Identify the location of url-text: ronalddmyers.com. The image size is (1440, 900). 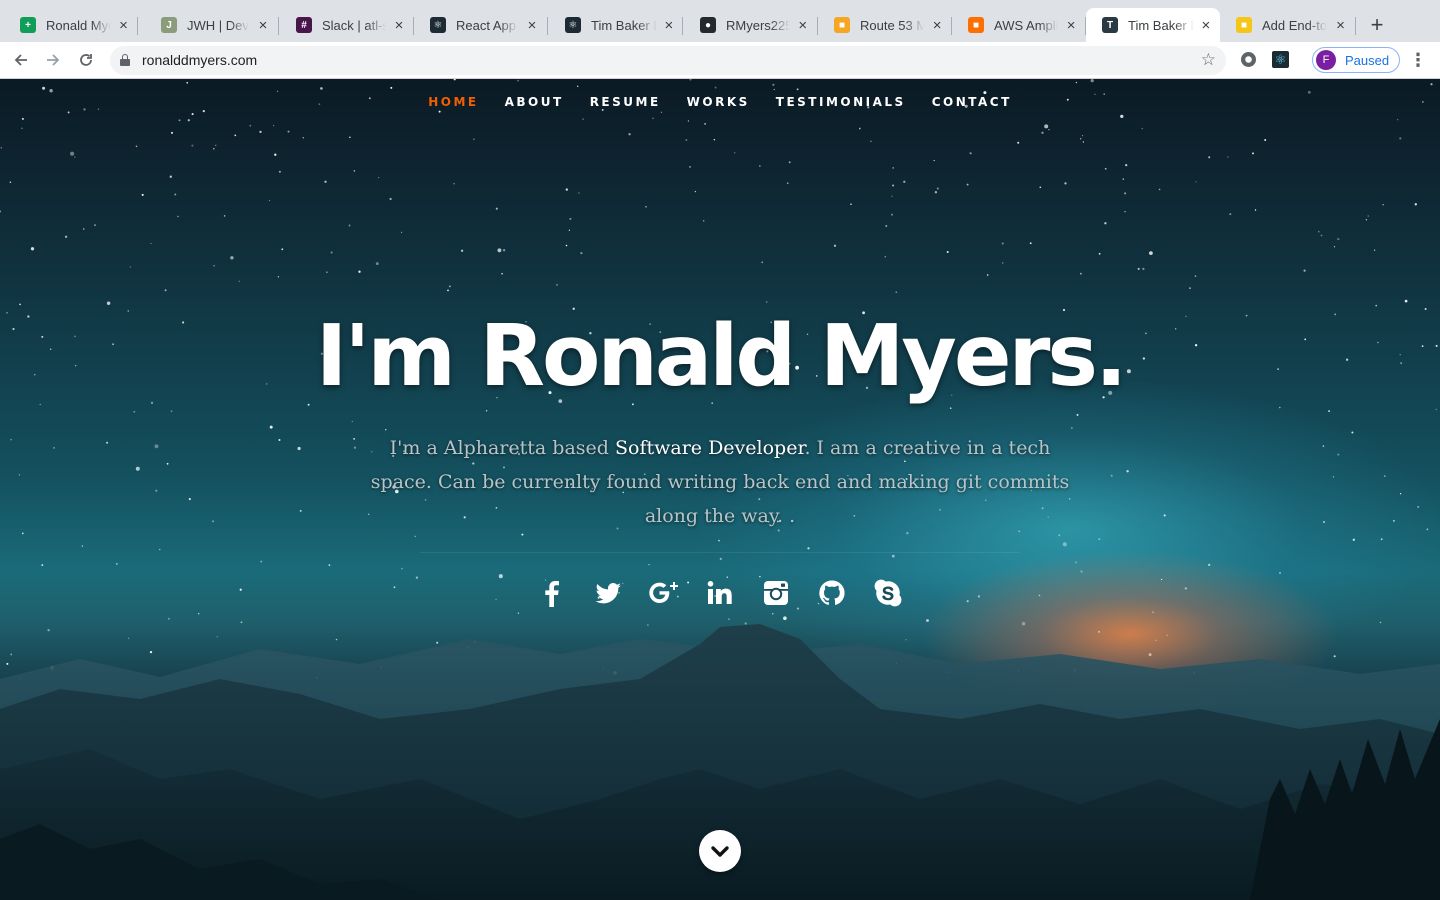
(199, 60).